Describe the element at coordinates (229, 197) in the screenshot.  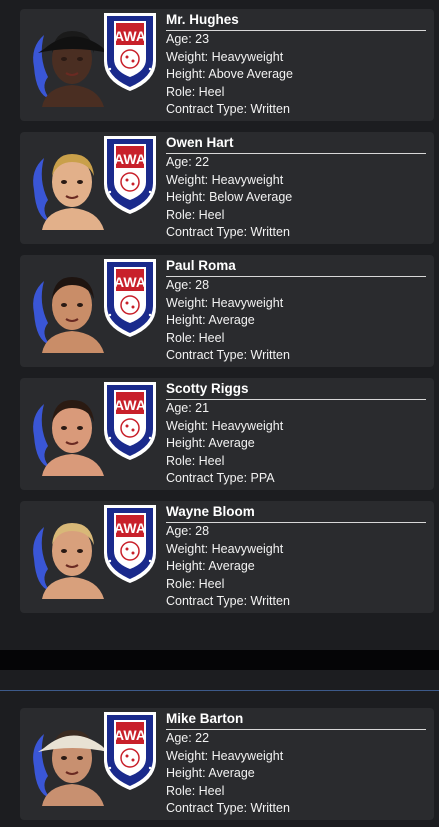
I see `wrestler-height: Height: Below Average` at that location.